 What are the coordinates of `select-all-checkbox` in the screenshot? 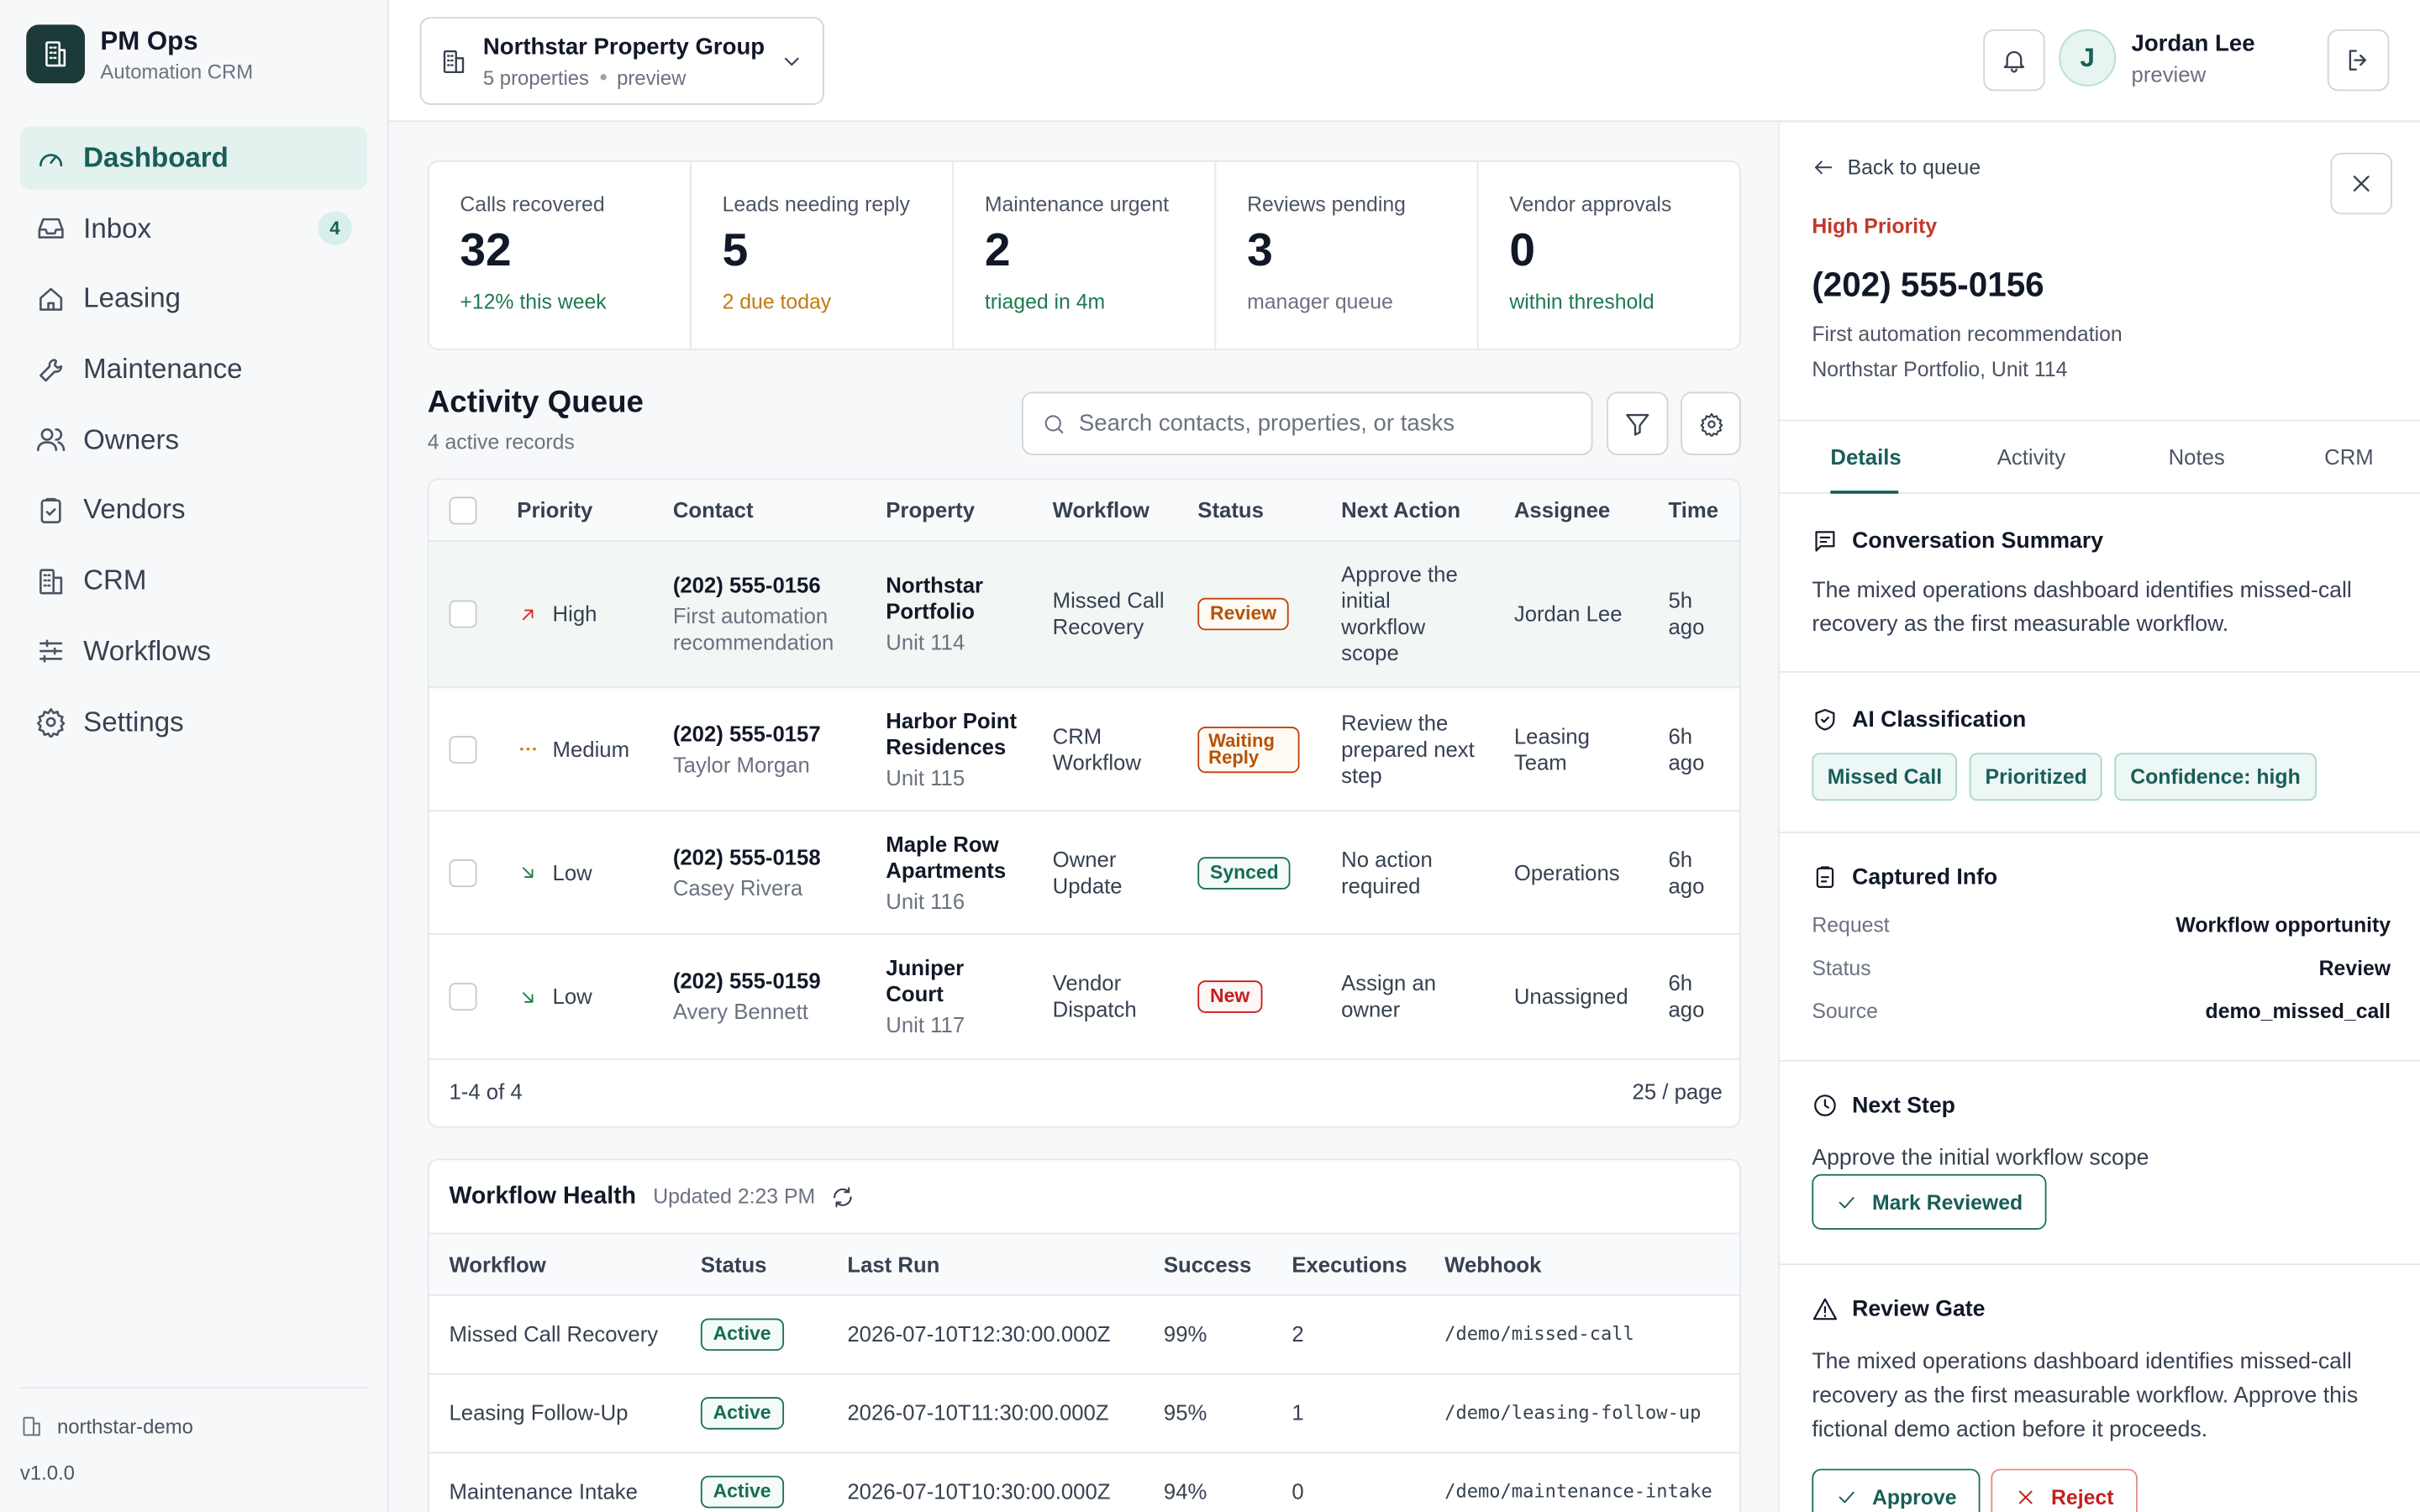 It's located at (463, 510).